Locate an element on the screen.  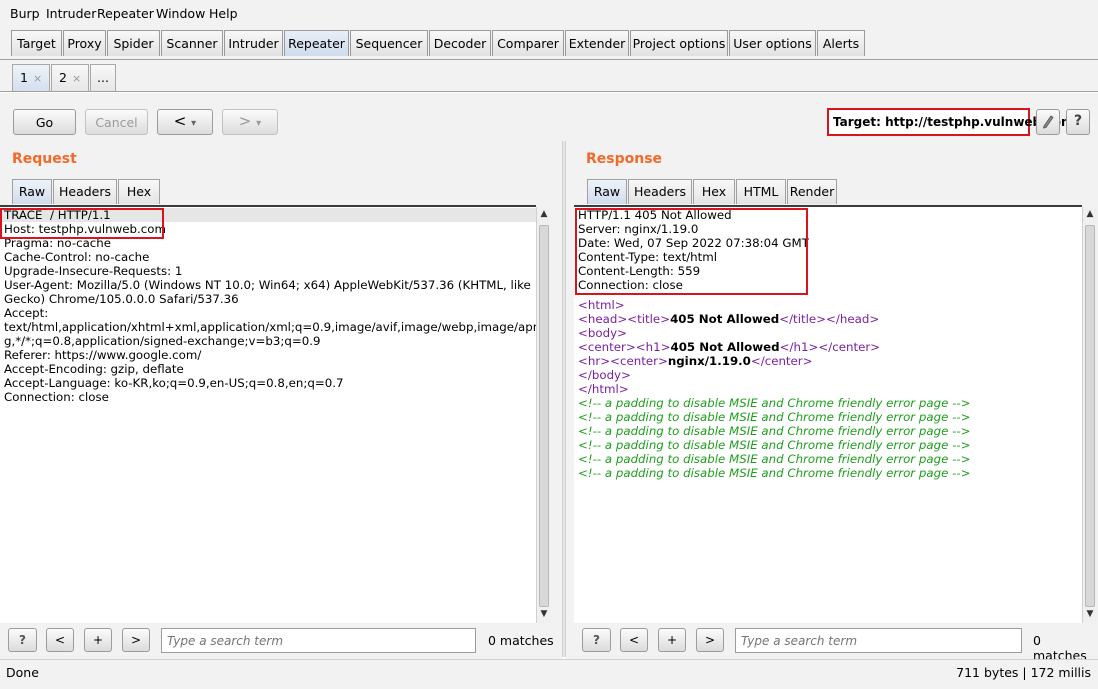
request-tab-raw: Raw is located at coordinates (32, 191).